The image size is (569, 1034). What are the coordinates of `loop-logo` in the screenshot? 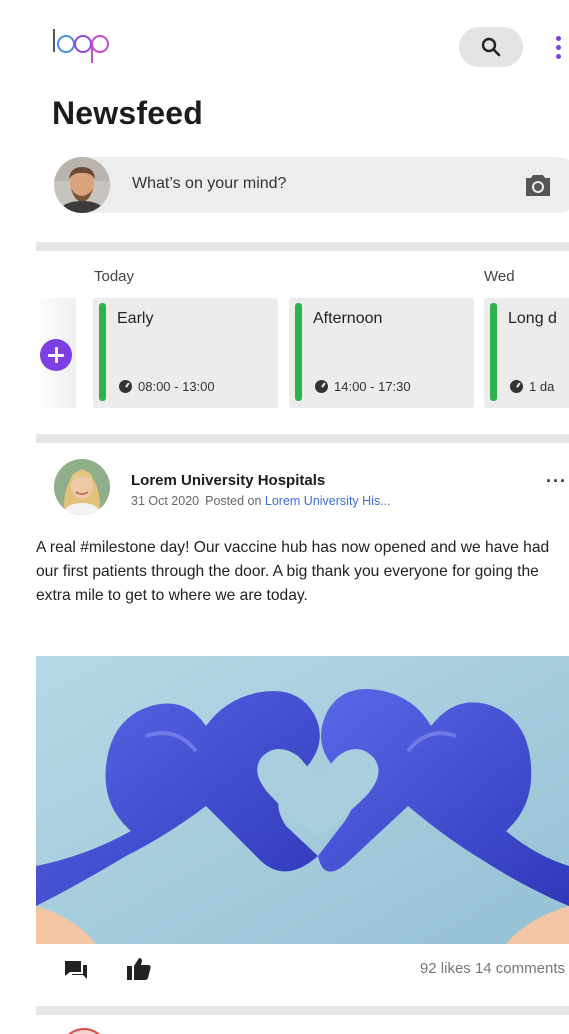 It's located at (85, 46).